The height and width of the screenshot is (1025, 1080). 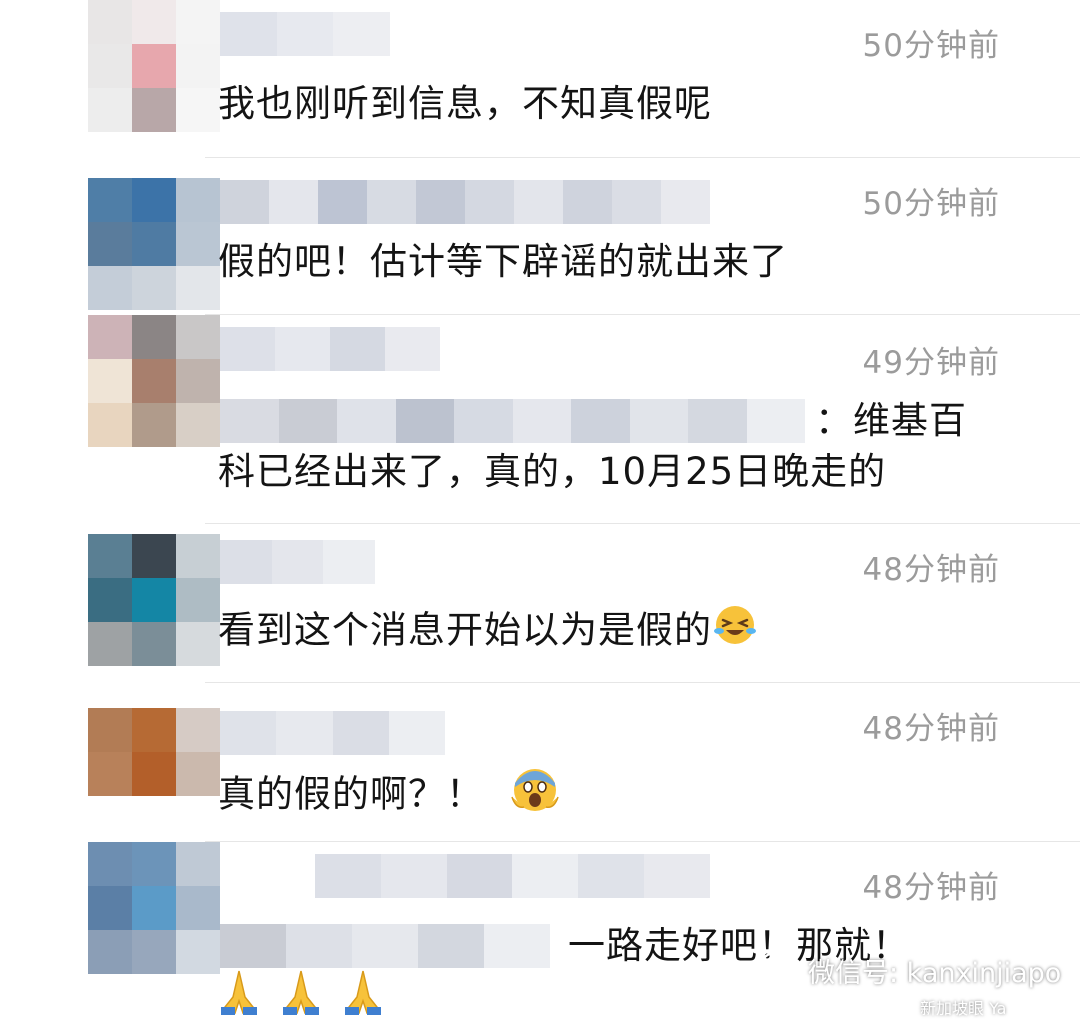 What do you see at coordinates (891, 420) in the screenshot?
I see `comment-text-line1: ：维基百` at bounding box center [891, 420].